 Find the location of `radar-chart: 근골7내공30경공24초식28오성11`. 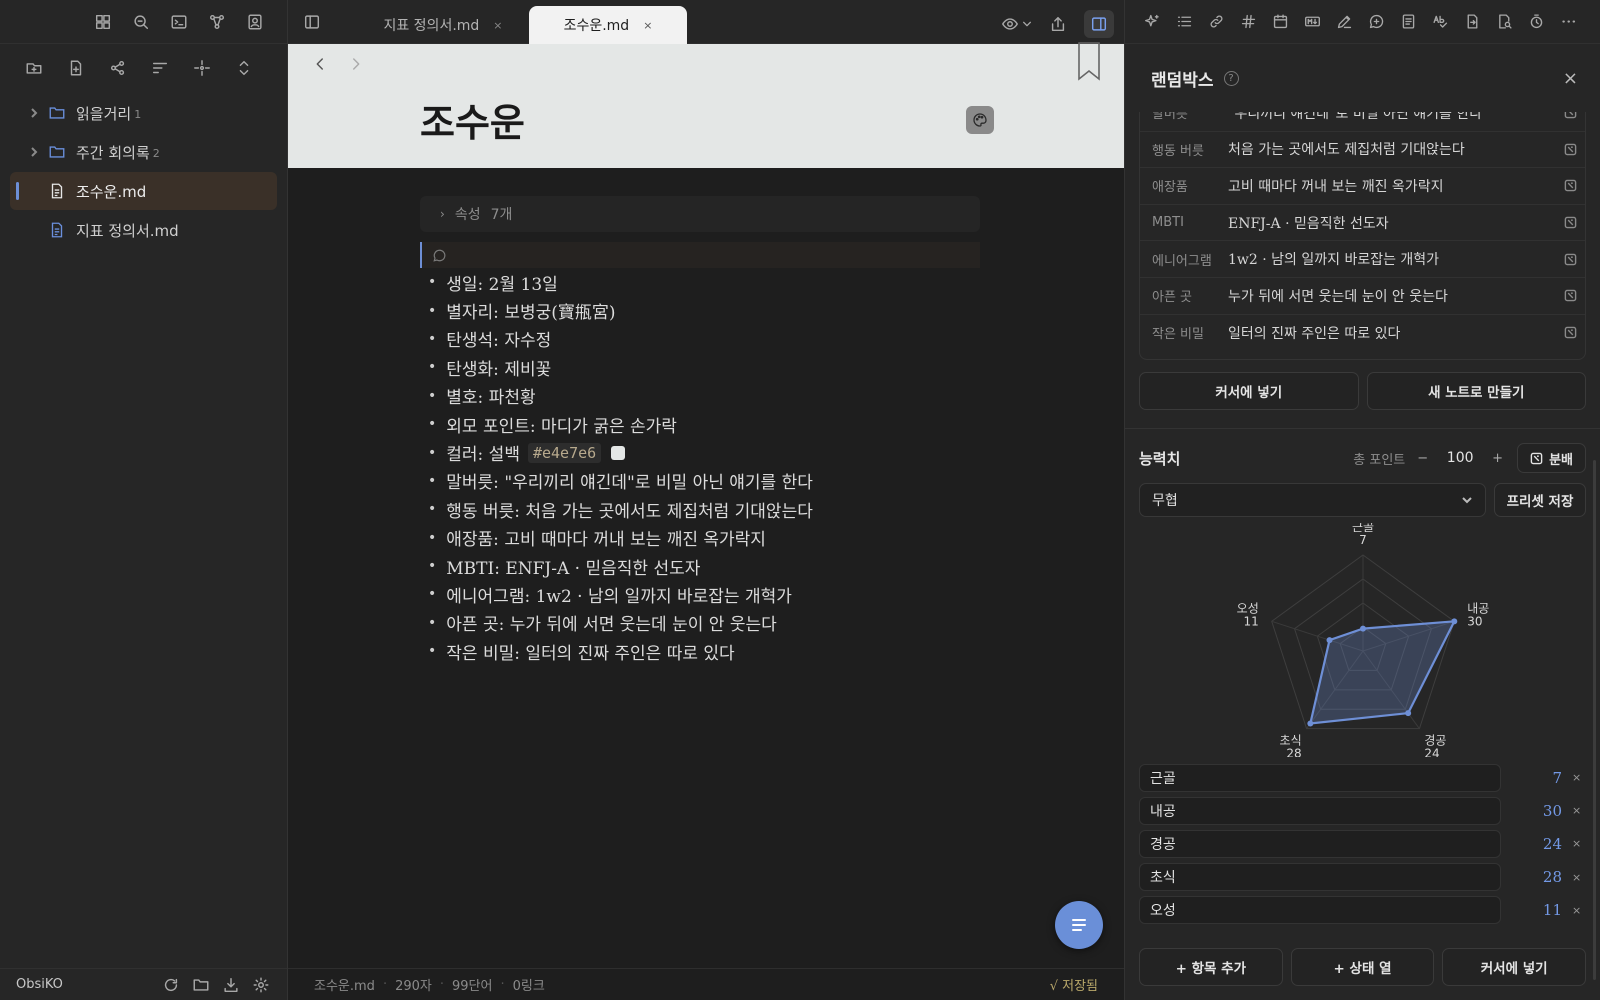

radar-chart: 근골7내공30경공24초식28오성11 is located at coordinates (1363, 640).